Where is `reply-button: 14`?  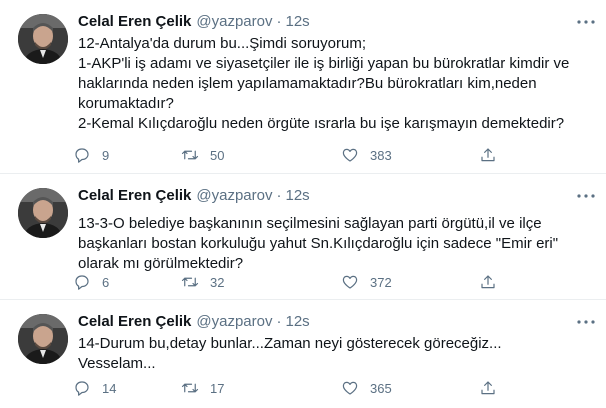
reply-button: 14 is located at coordinates (93, 388).